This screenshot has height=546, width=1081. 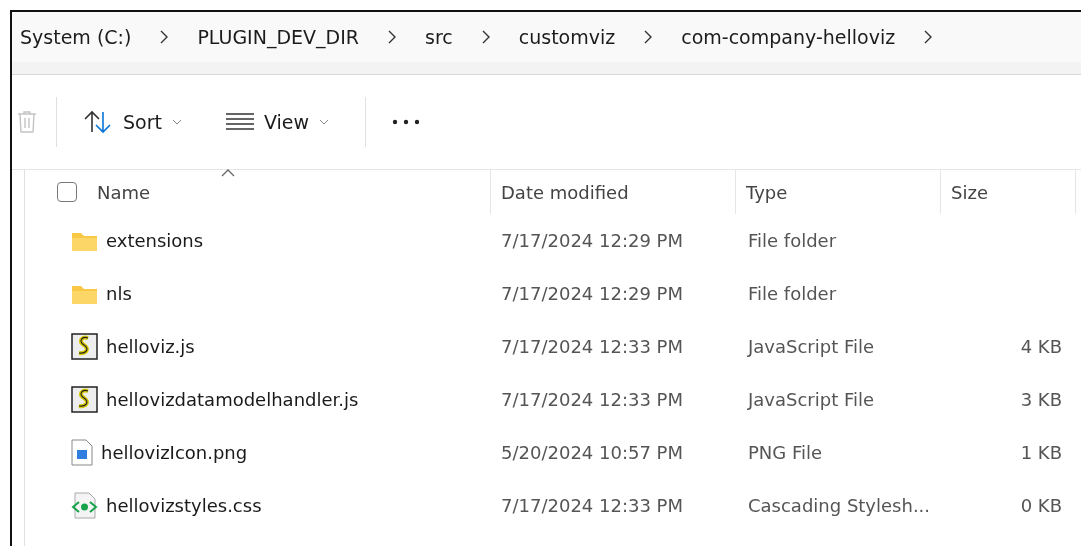 I want to click on file-size: 4 KB, so click(x=1041, y=346).